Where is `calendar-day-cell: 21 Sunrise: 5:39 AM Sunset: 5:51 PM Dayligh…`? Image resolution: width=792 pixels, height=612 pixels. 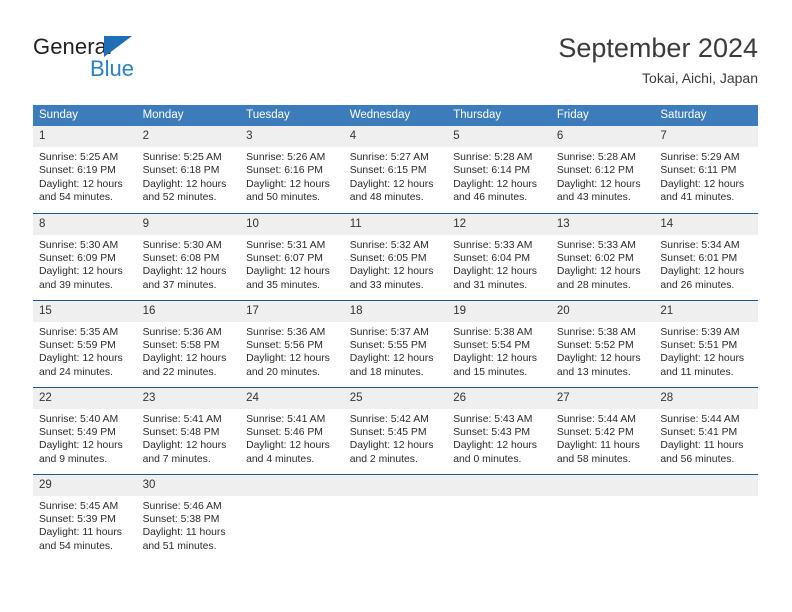
calendar-day-cell: 21 Sunrise: 5:39 AM Sunset: 5:51 PM Dayligh… is located at coordinates (706, 343).